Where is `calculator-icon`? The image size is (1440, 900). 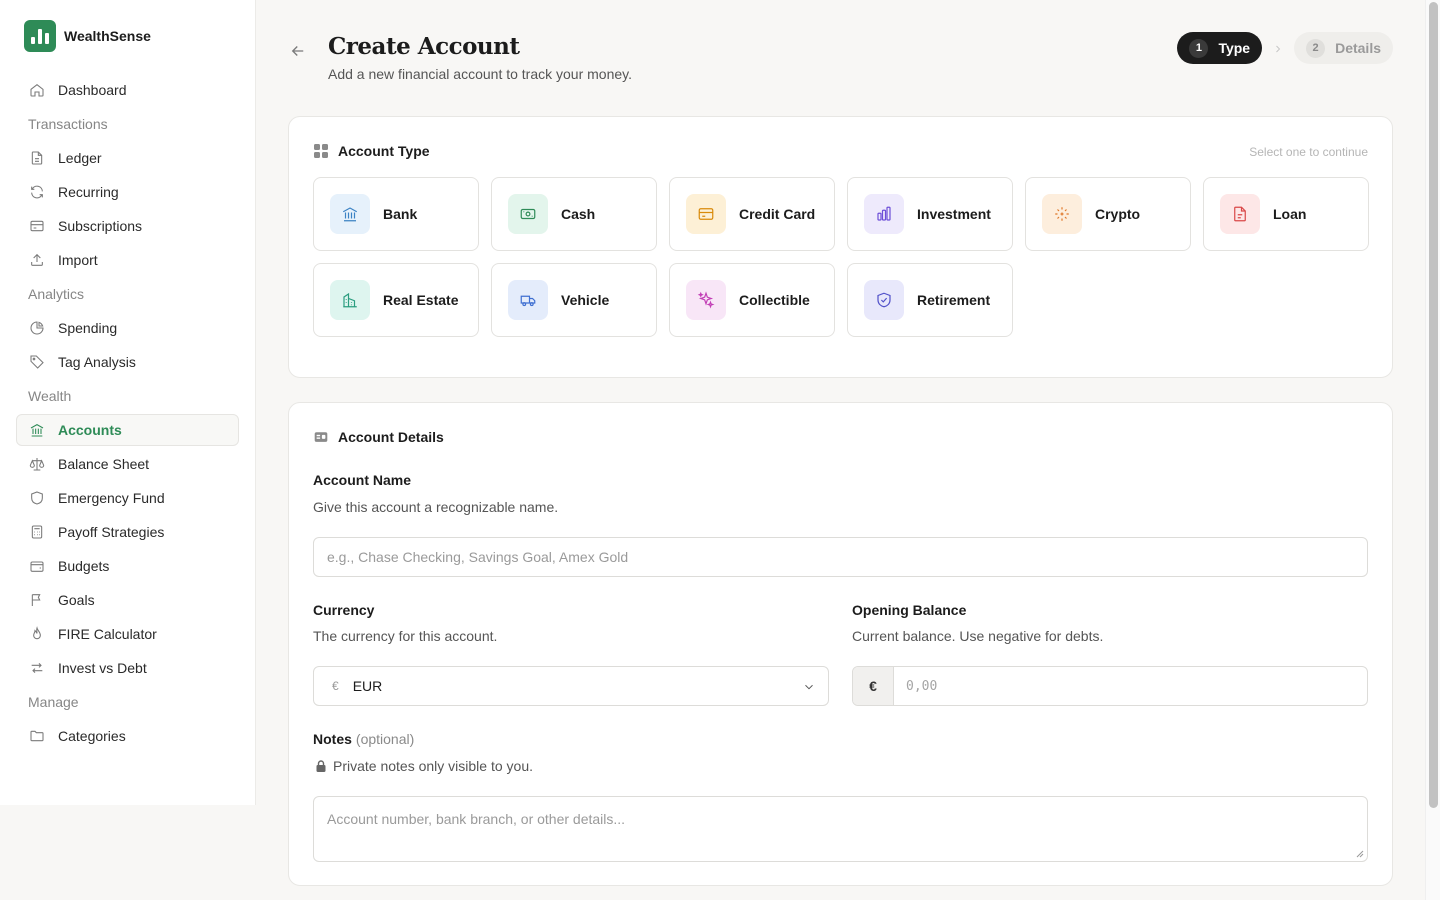 calculator-icon is located at coordinates (37, 532).